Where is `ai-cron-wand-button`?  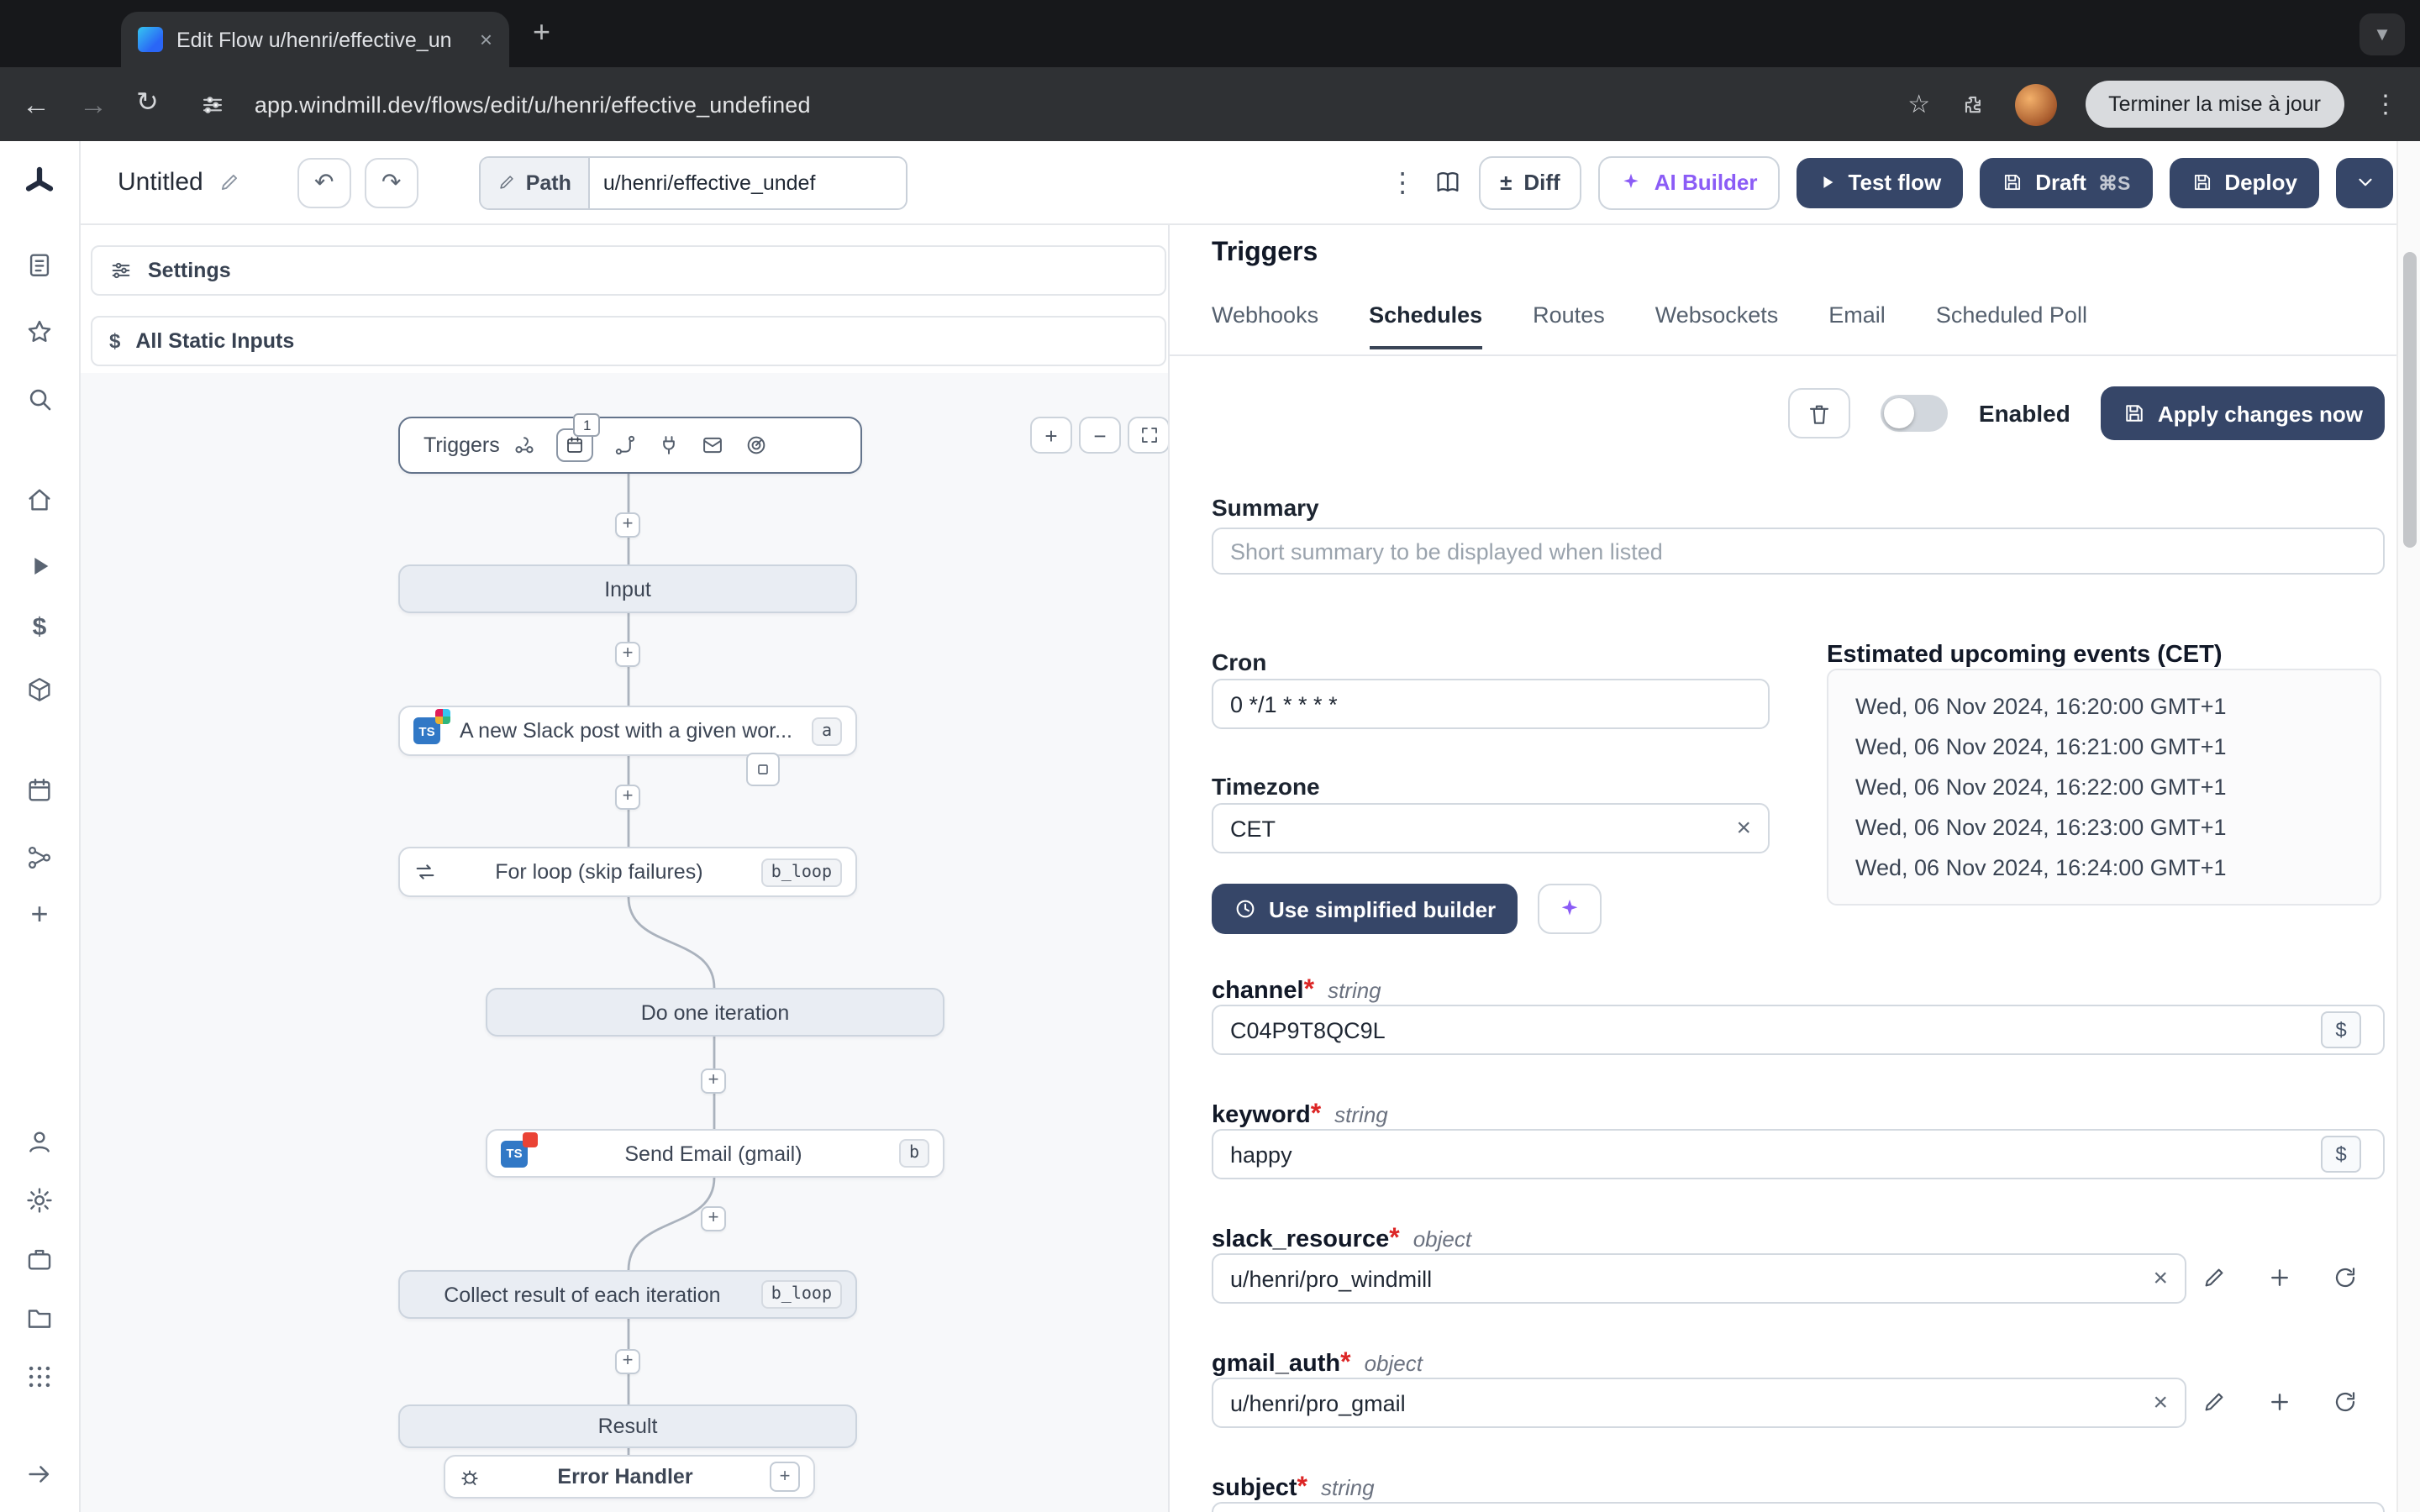 ai-cron-wand-button is located at coordinates (1570, 909).